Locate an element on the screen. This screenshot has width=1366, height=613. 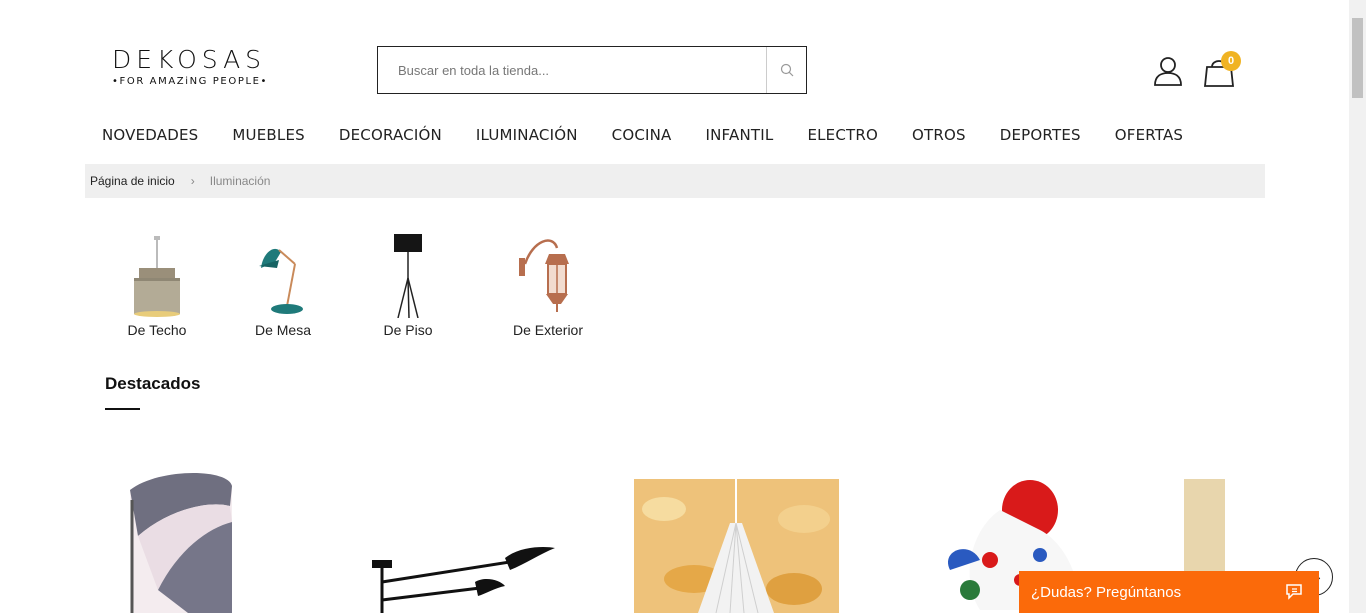
user-account-icon is located at coordinates (1168, 71).